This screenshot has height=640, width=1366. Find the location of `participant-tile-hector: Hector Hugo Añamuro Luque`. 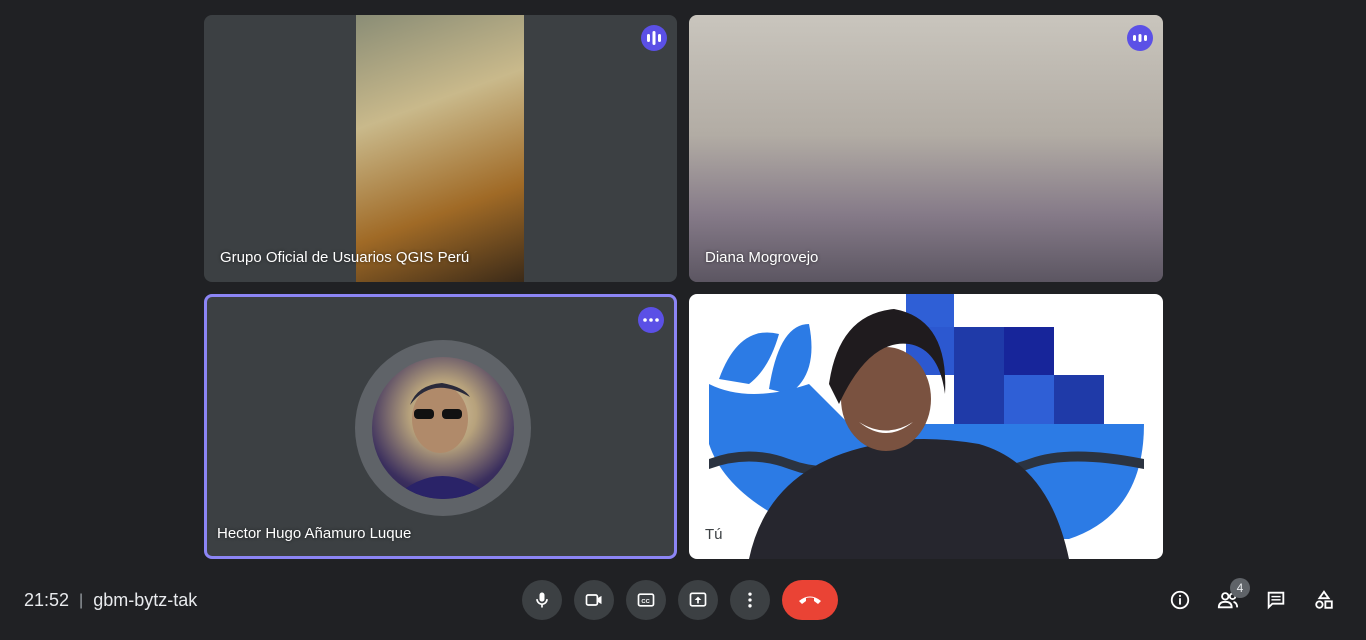

participant-tile-hector: Hector Hugo Añamuro Luque is located at coordinates (440, 426).